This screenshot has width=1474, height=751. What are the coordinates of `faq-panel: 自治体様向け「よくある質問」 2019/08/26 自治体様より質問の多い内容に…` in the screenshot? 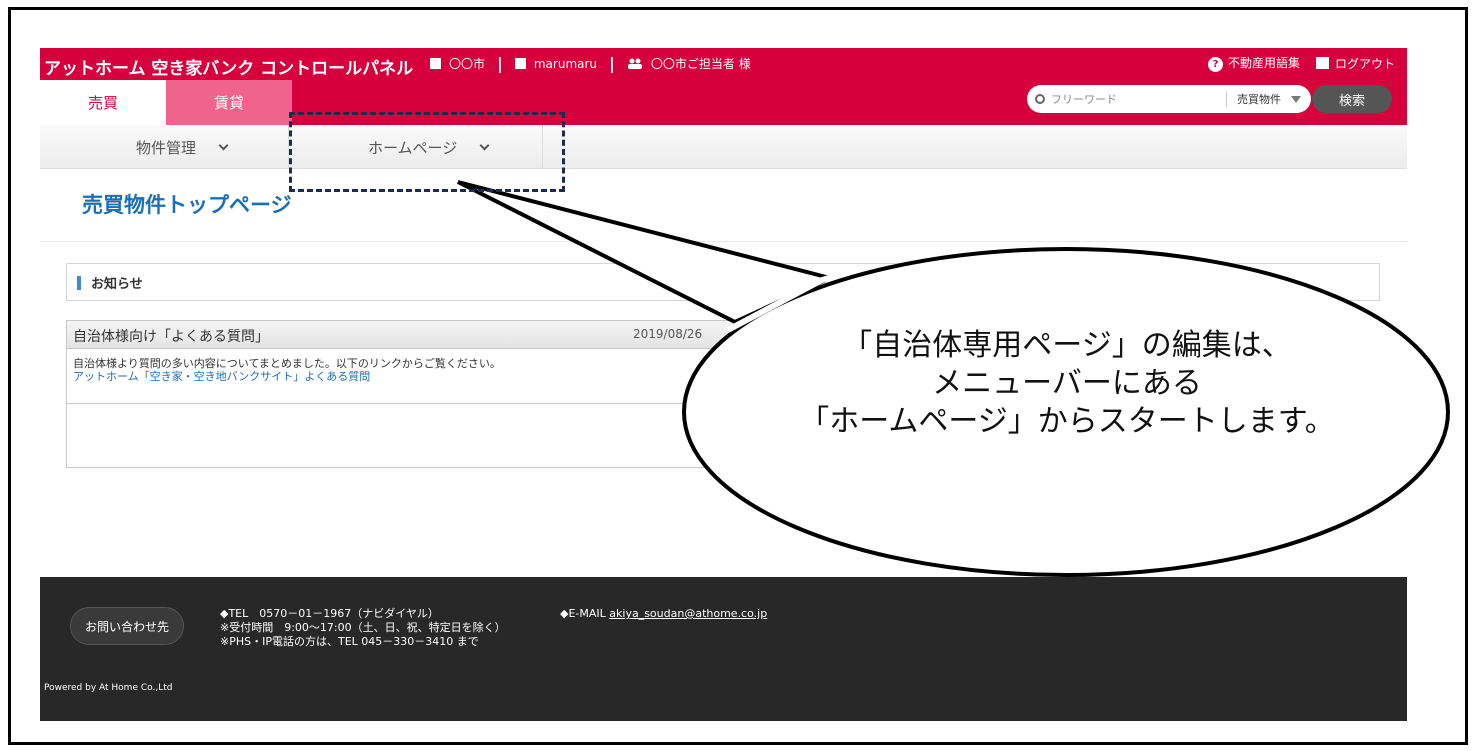 It's located at (416, 394).